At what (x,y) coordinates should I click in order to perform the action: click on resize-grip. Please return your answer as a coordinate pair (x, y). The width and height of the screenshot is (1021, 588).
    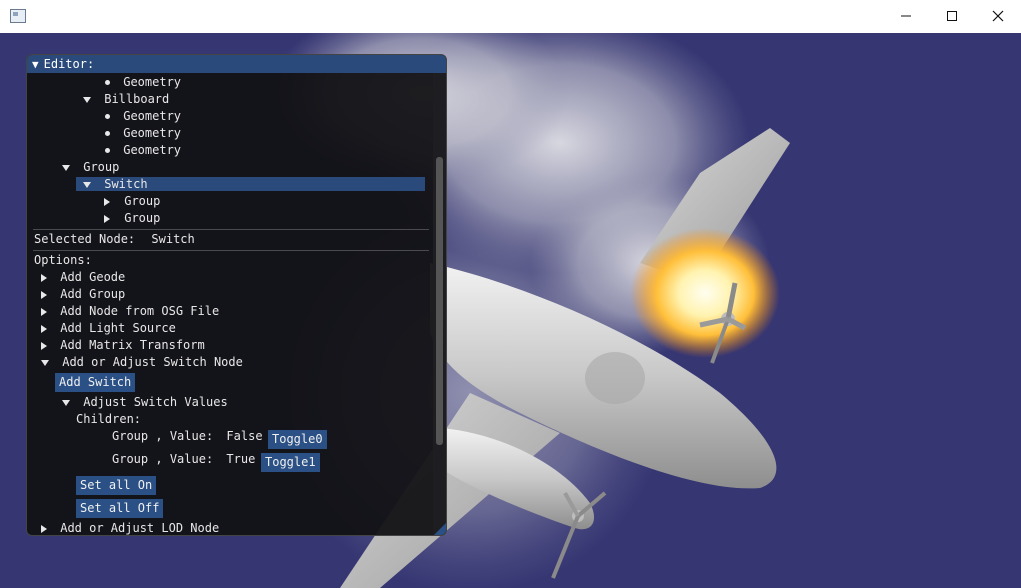
    Looking at the image, I should click on (440, 529).